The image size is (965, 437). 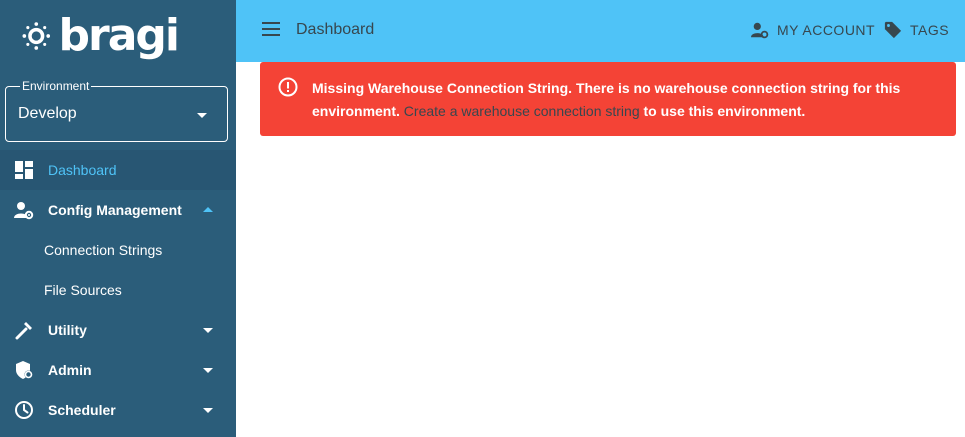 What do you see at coordinates (47, 113) in the screenshot?
I see `environment-value: Develop` at bounding box center [47, 113].